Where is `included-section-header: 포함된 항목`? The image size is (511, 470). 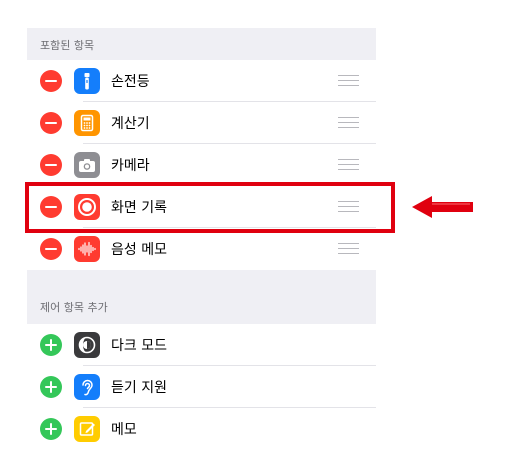 included-section-header: 포함된 항목 is located at coordinates (201, 44).